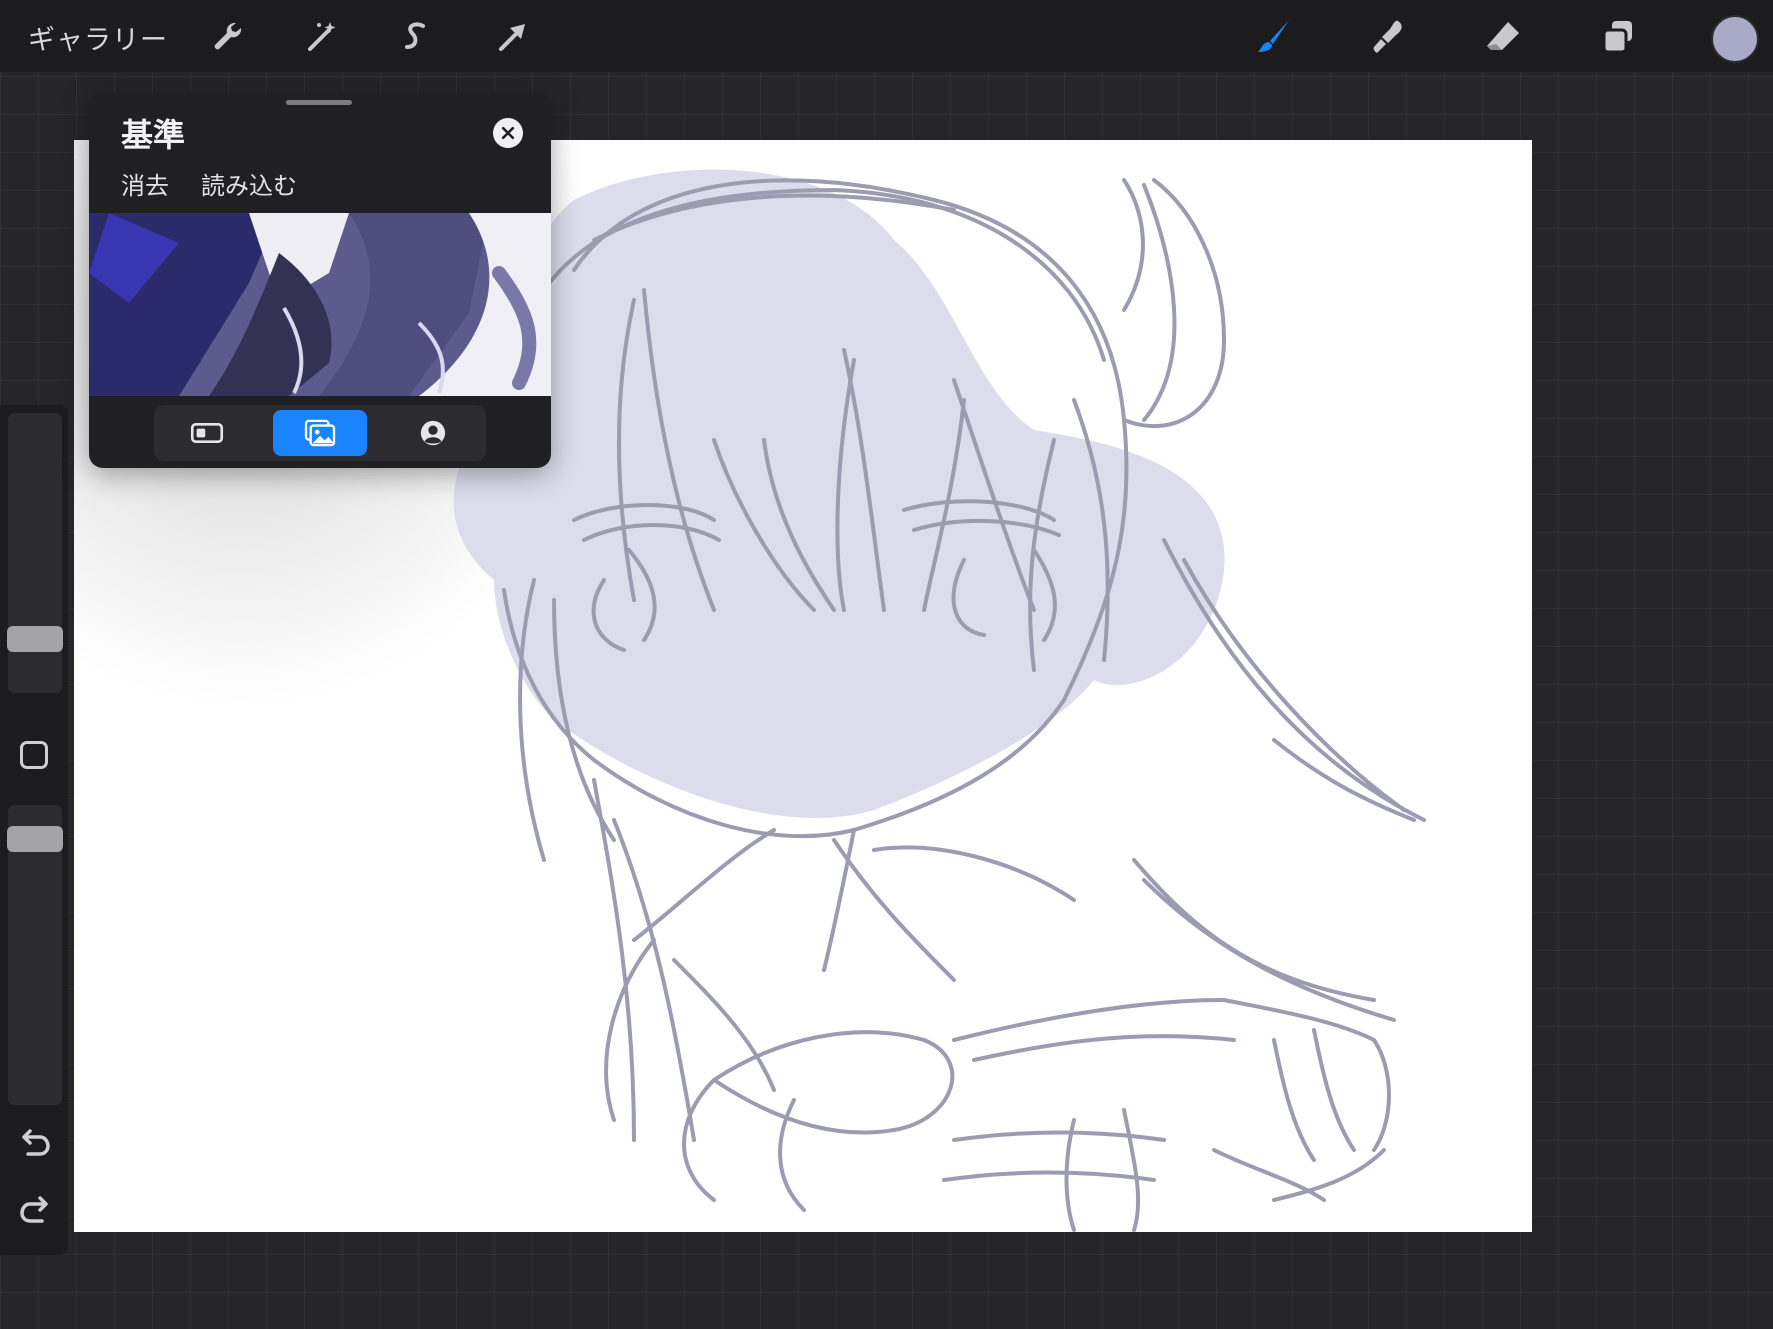 The height and width of the screenshot is (1329, 1773). I want to click on layers-button, so click(1618, 37).